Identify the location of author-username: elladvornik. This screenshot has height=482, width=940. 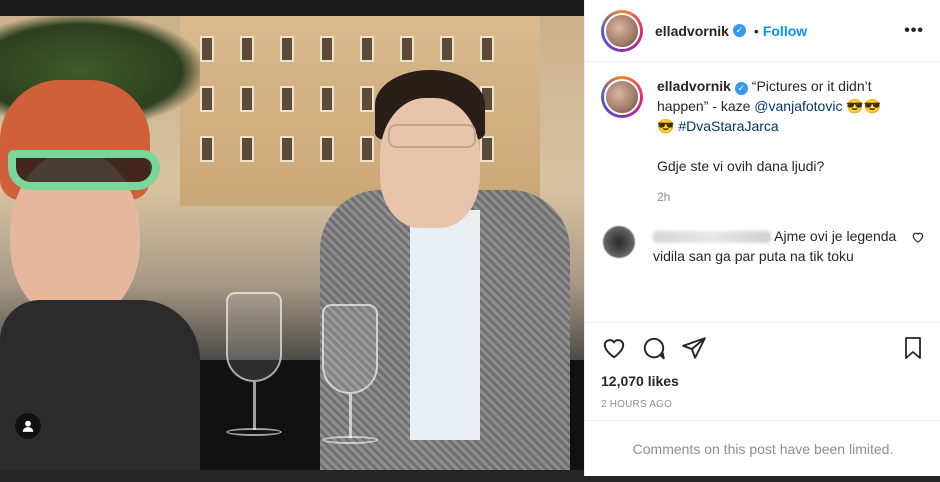
(692, 31).